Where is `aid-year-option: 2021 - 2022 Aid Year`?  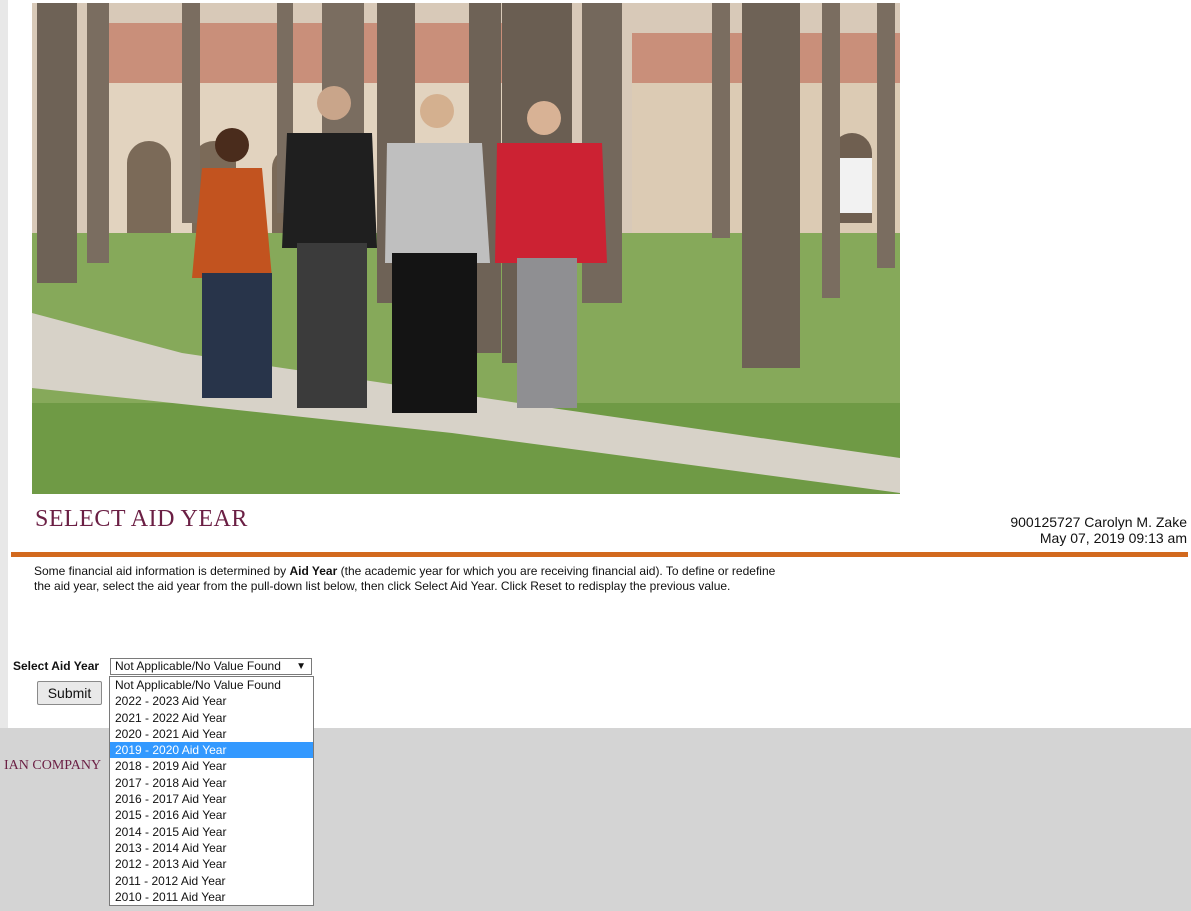 aid-year-option: 2021 - 2022 Aid Year is located at coordinates (211, 718).